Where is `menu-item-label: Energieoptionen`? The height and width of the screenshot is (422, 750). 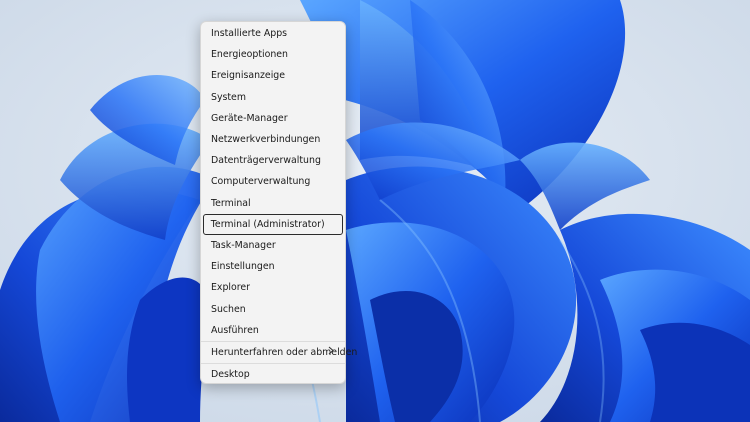 menu-item-label: Energieoptionen is located at coordinates (250, 55).